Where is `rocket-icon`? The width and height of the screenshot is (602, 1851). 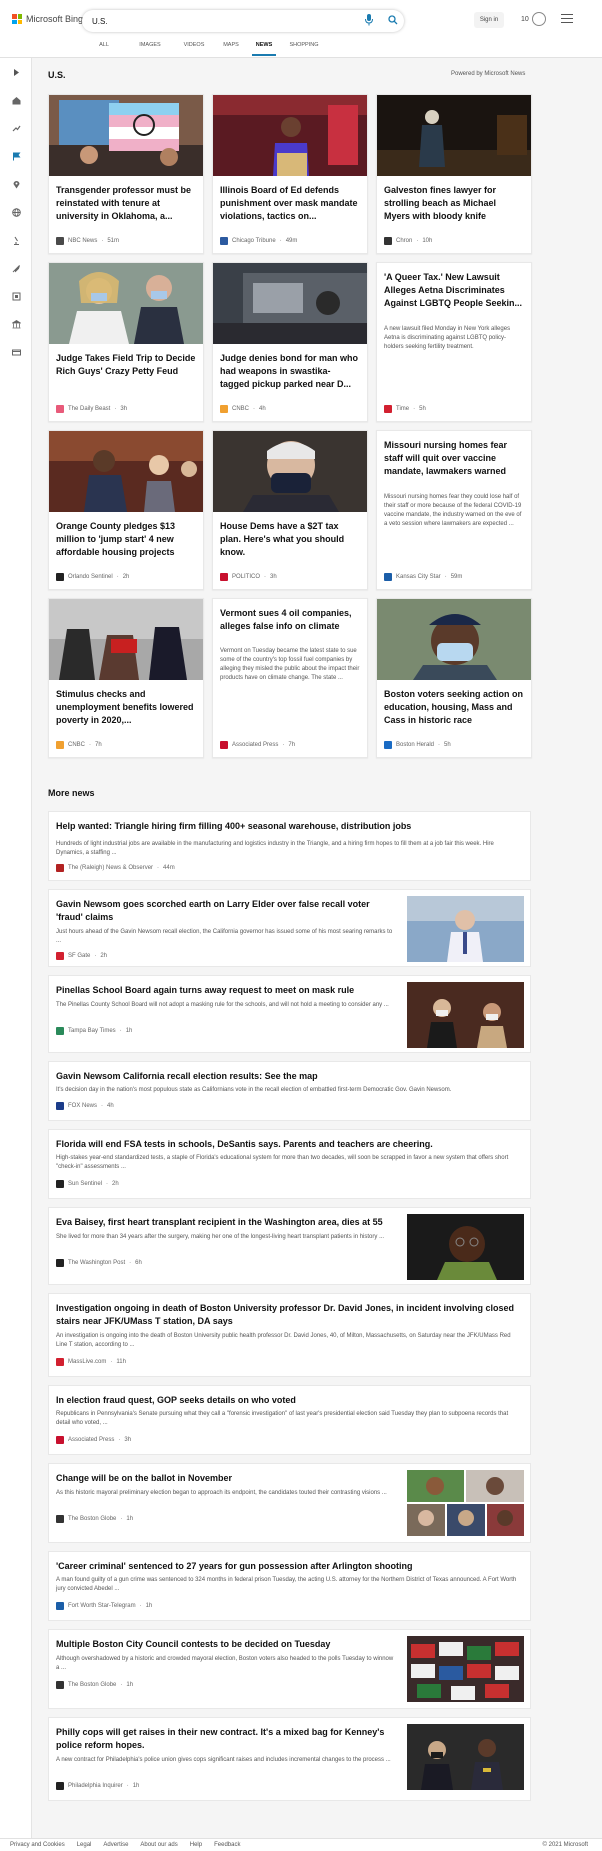 rocket-icon is located at coordinates (16, 268).